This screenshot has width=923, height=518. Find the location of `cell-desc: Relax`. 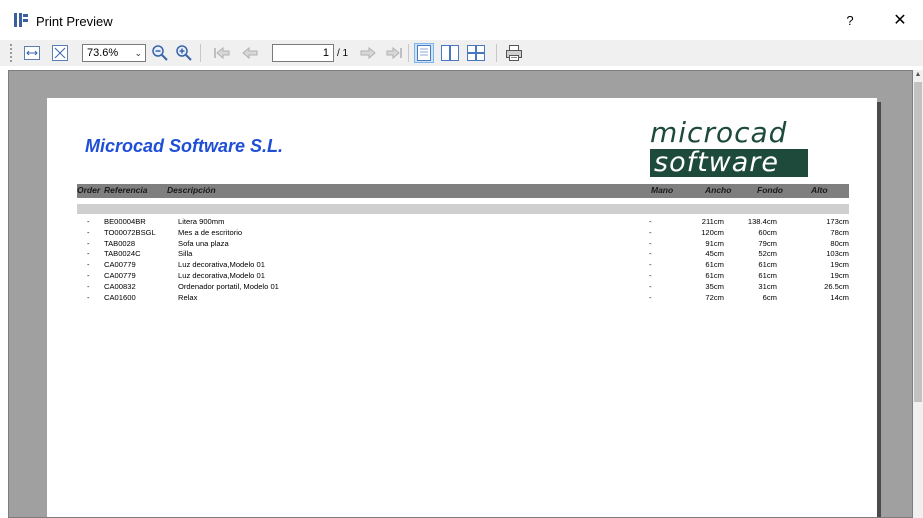

cell-desc: Relax is located at coordinates (188, 297).